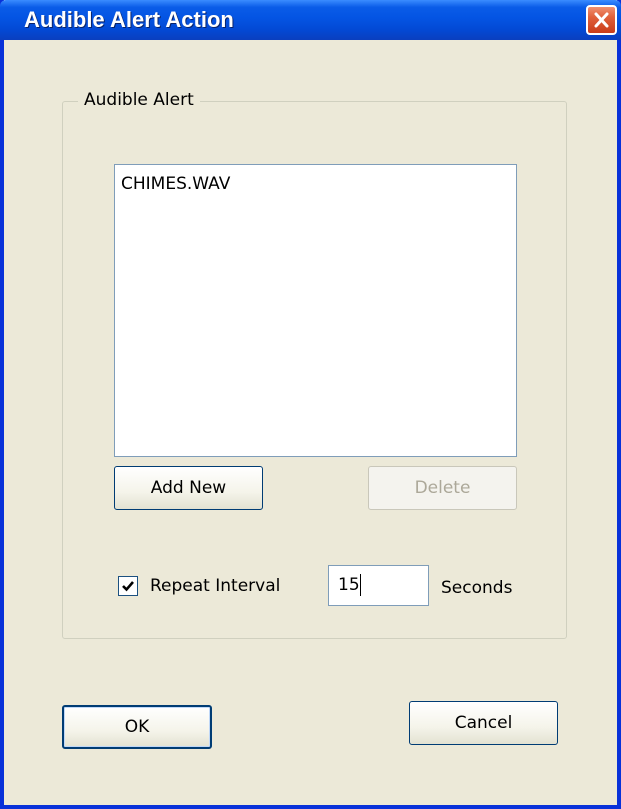 The width and height of the screenshot is (621, 809). I want to click on repeat-interval-value: 15, so click(349, 585).